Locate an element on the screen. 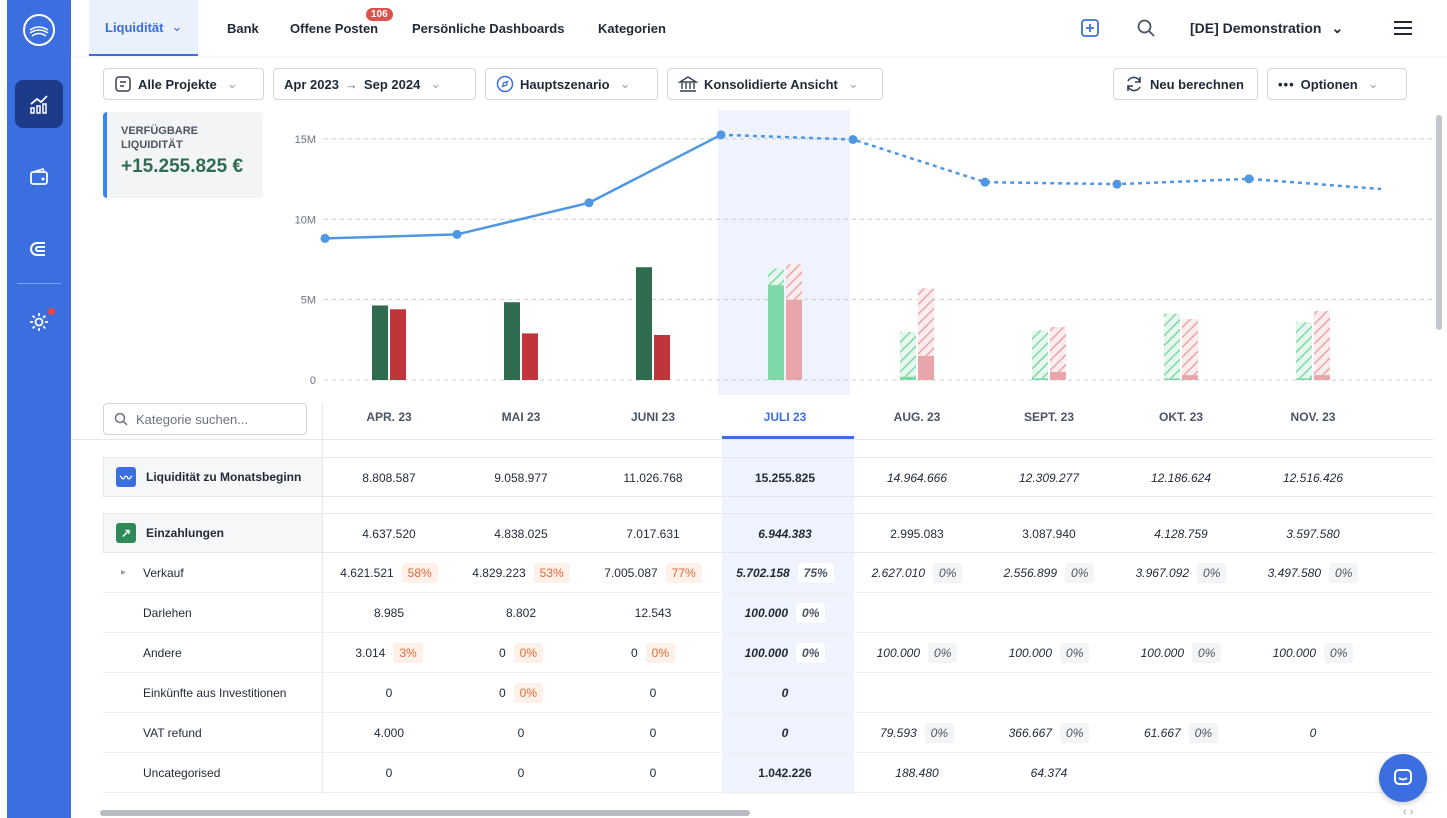 The height and width of the screenshot is (818, 1447). table-cell: 3.014 3% is located at coordinates (389, 653).